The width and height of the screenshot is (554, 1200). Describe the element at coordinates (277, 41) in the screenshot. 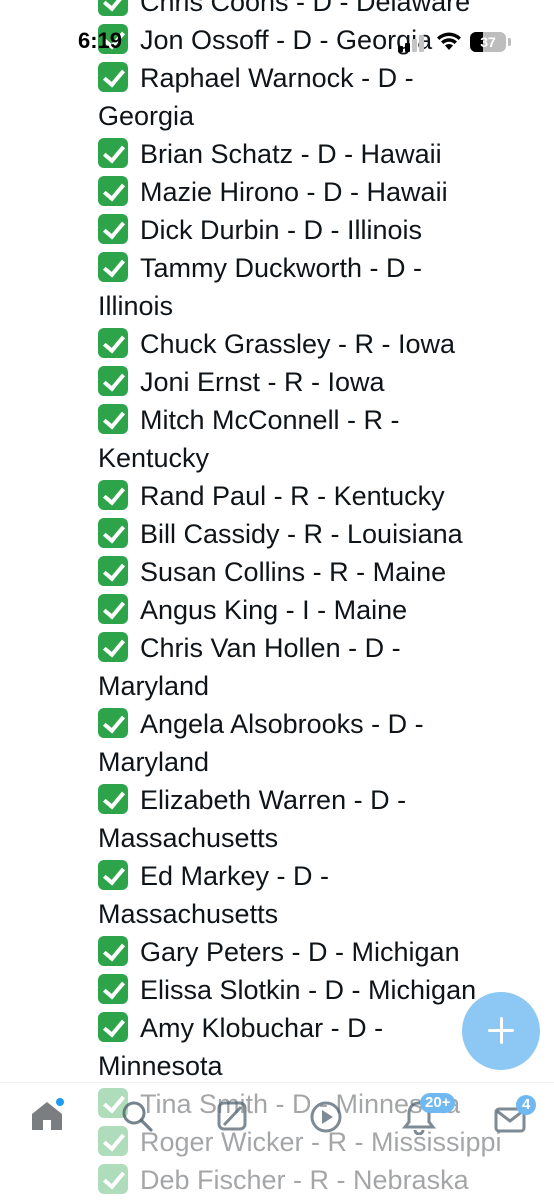

I see `status-bar: 6:19 37` at that location.